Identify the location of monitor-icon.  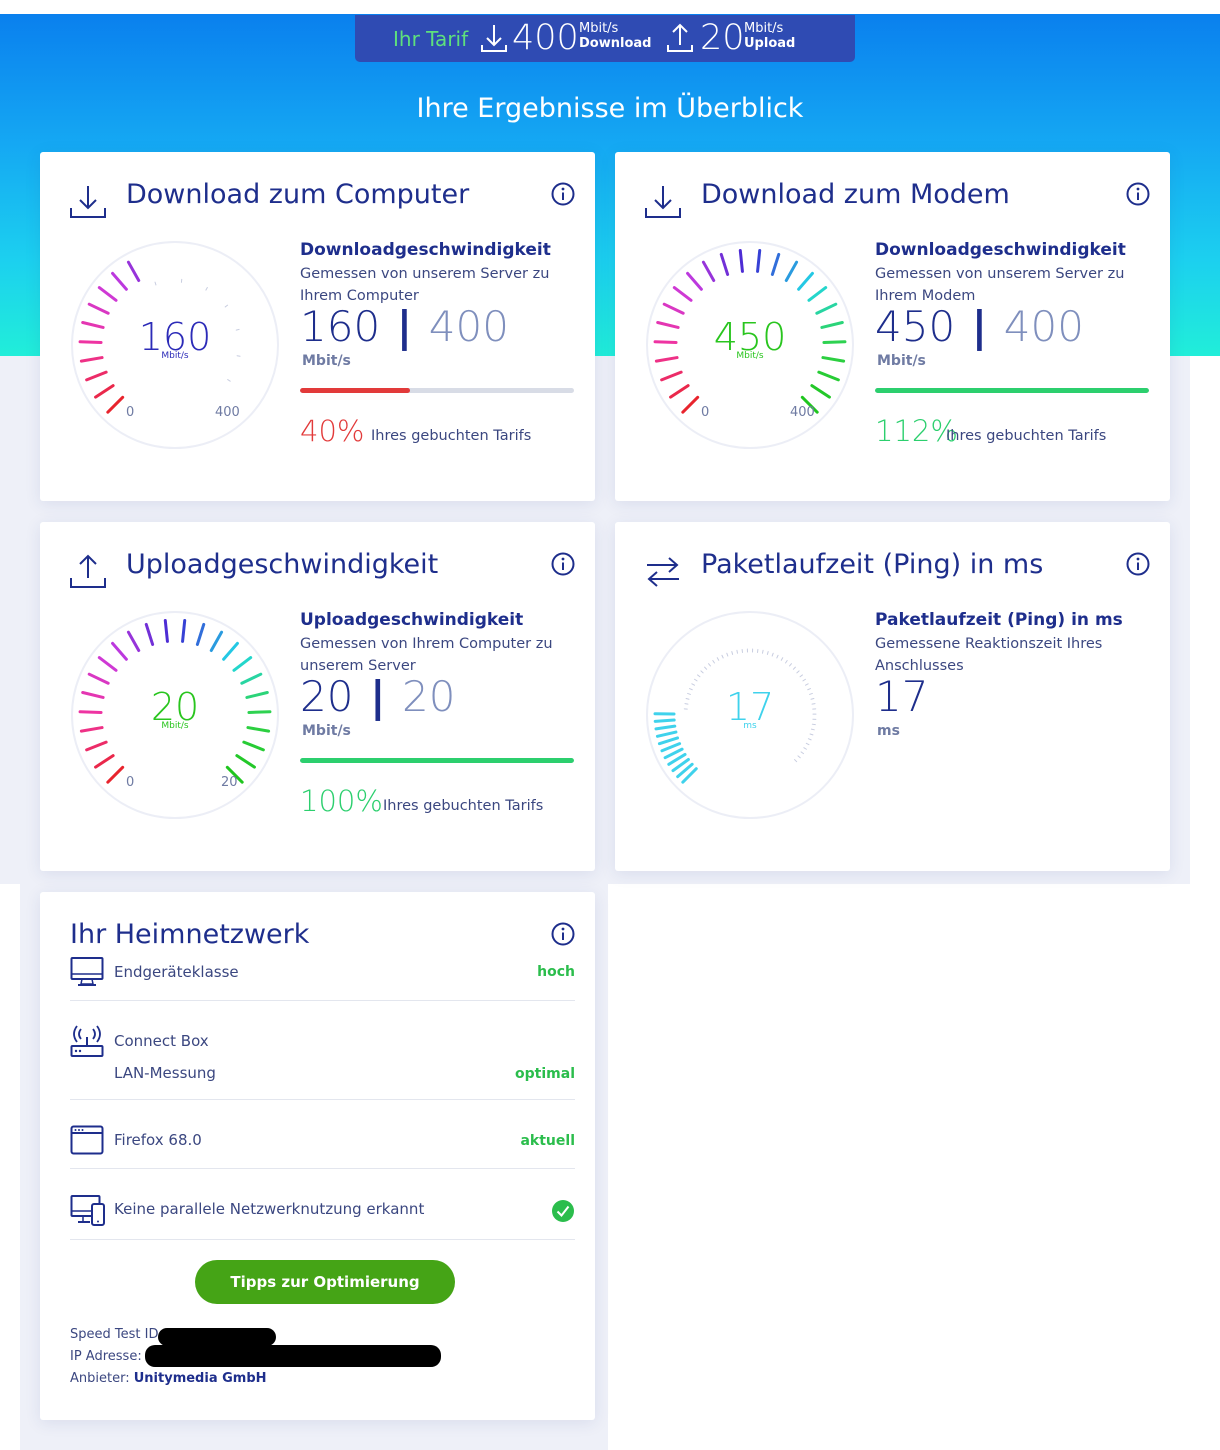
(87, 971).